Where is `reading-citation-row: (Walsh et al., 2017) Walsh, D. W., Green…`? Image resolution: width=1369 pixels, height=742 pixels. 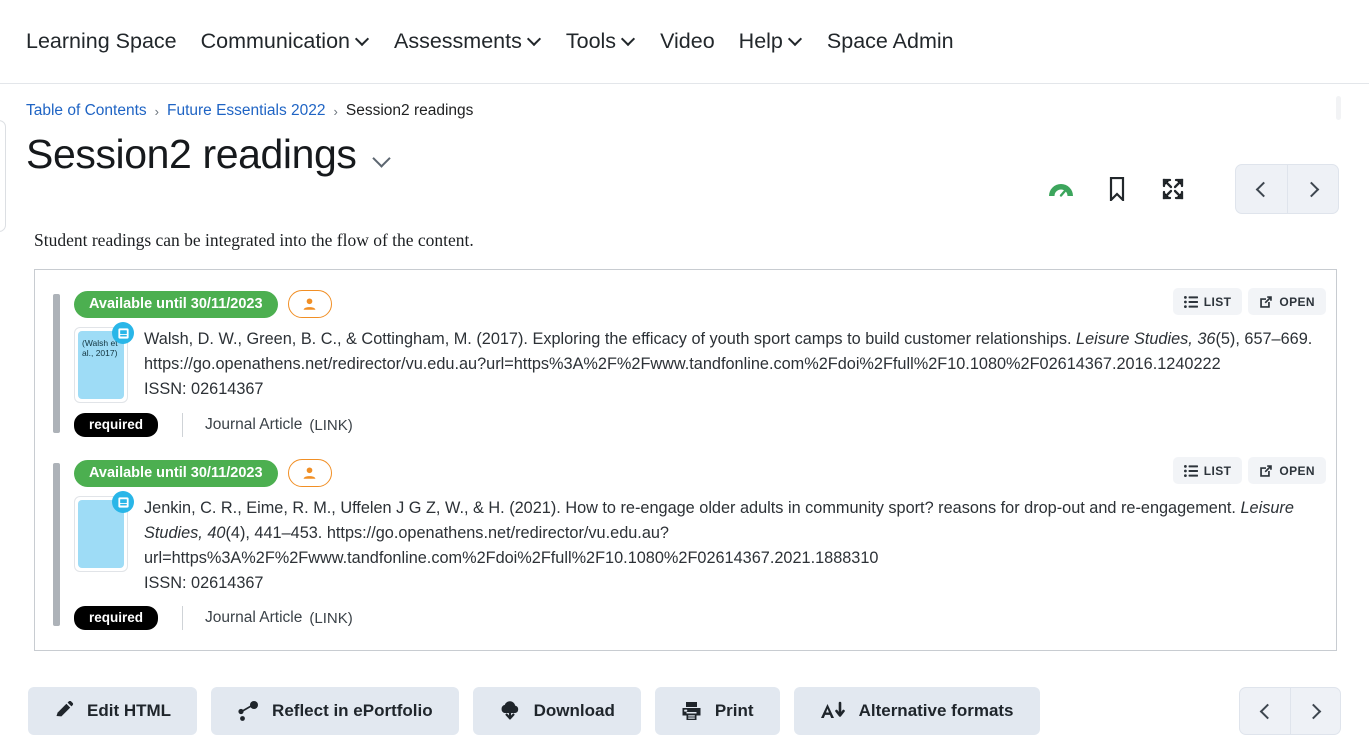
reading-citation-row: (Walsh et al., 2017) Walsh, D. W., Green… is located at coordinates (700, 362).